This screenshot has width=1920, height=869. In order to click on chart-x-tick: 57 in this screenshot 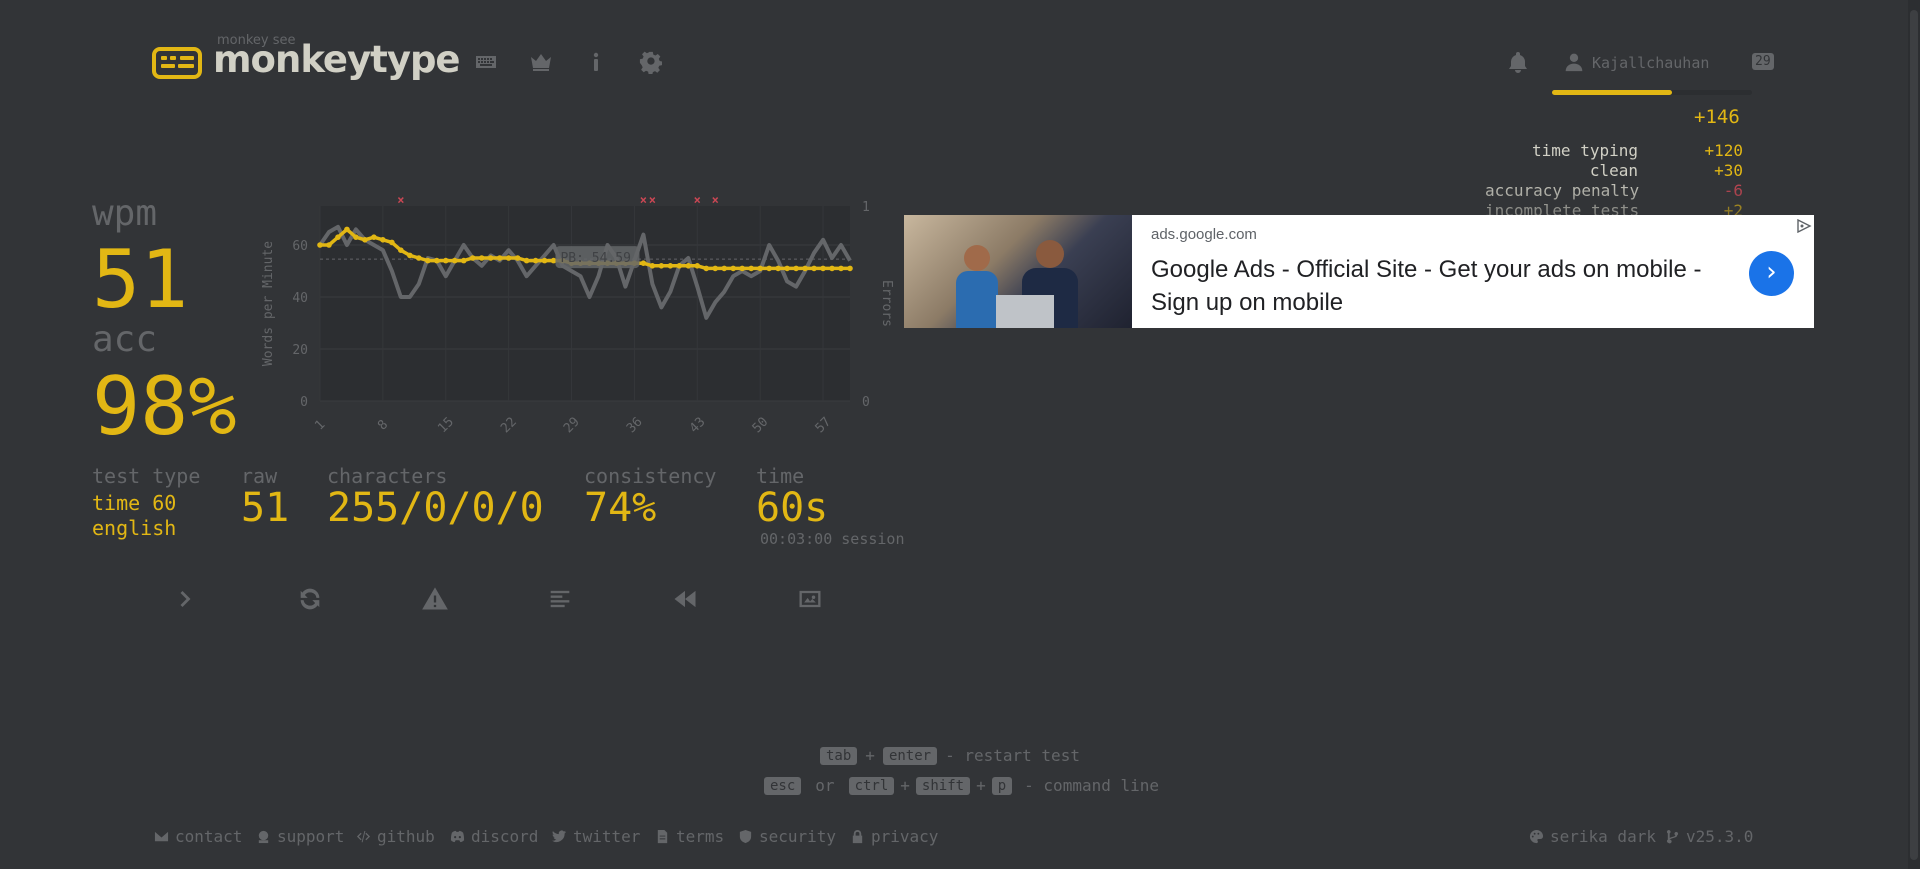, I will do `click(824, 426)`.